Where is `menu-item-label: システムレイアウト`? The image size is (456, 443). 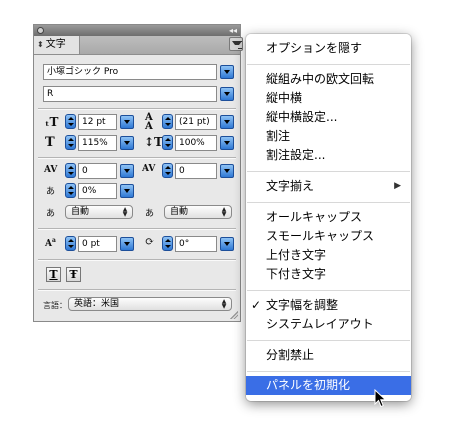
menu-item-label: システムレイアウト is located at coordinates (320, 324).